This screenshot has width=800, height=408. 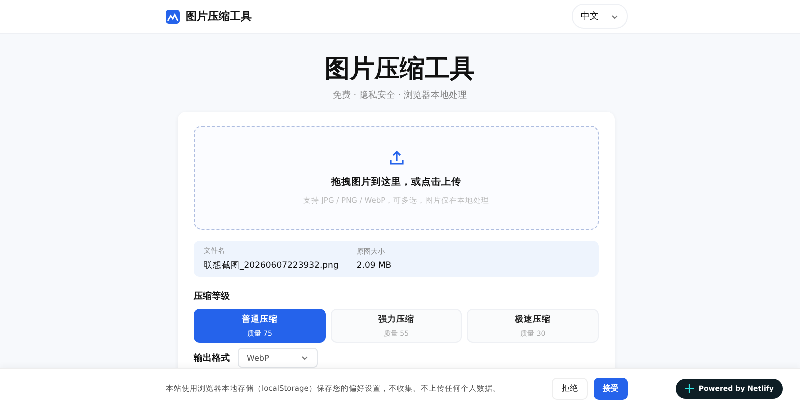 What do you see at coordinates (271, 266) in the screenshot?
I see `info-value: 联想截图_20260607223932.png` at bounding box center [271, 266].